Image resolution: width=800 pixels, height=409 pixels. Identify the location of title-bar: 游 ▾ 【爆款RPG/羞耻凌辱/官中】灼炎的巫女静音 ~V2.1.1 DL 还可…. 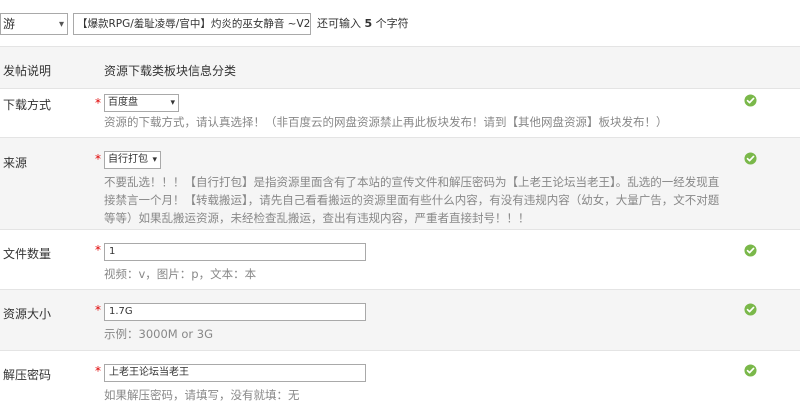
(400, 22).